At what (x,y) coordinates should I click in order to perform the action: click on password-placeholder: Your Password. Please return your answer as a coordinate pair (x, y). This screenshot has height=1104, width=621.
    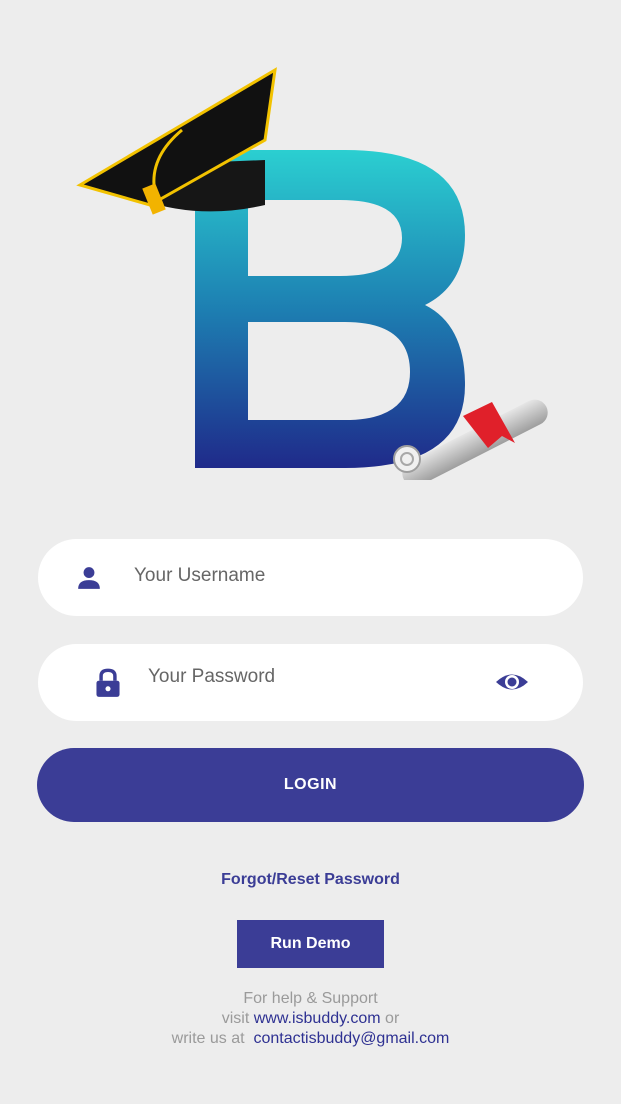
    Looking at the image, I should click on (212, 676).